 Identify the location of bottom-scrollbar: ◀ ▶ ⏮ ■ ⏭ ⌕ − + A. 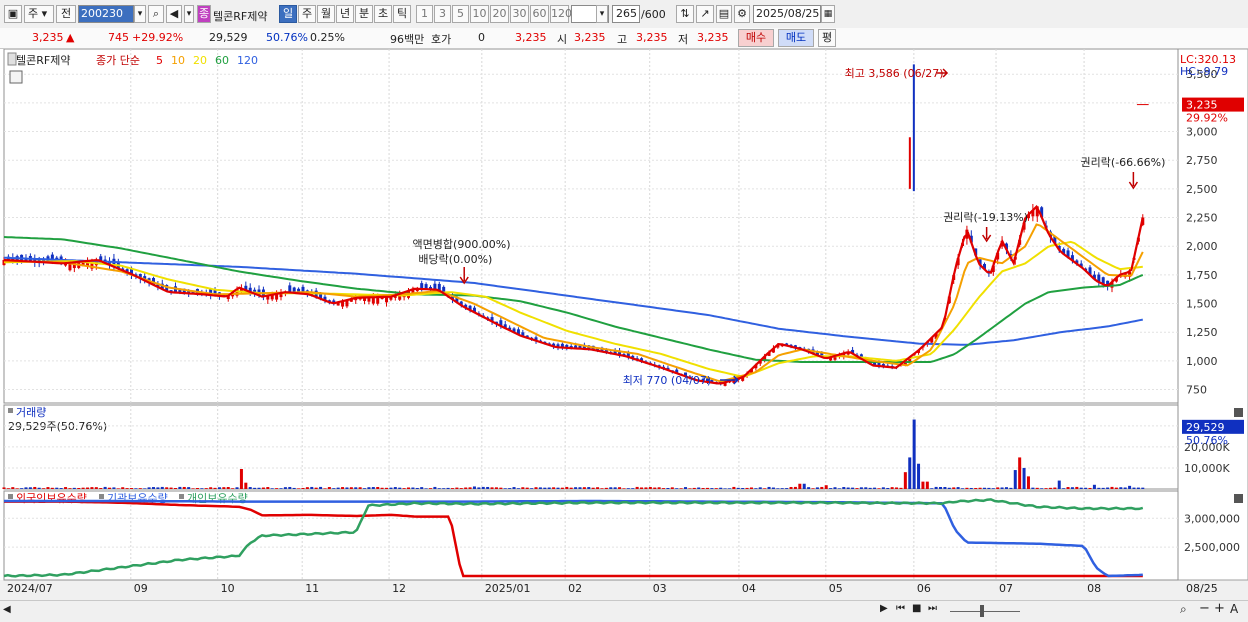
(624, 611).